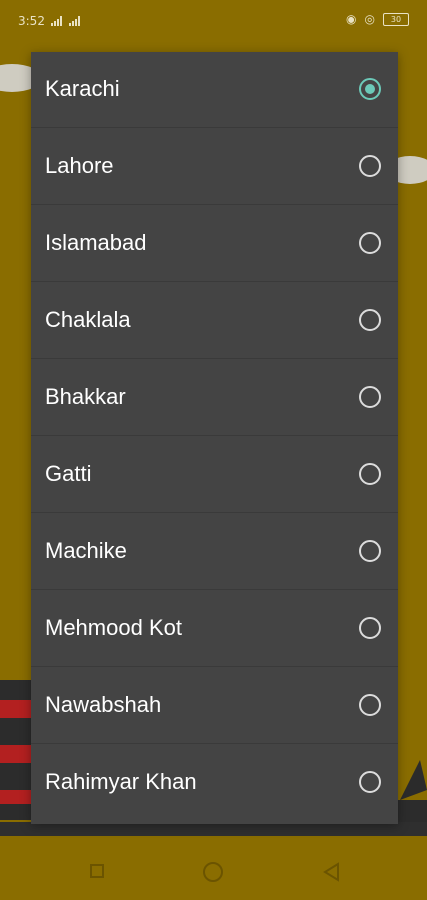 The image size is (427, 900). I want to click on status-time: 3:52, so click(31, 21).